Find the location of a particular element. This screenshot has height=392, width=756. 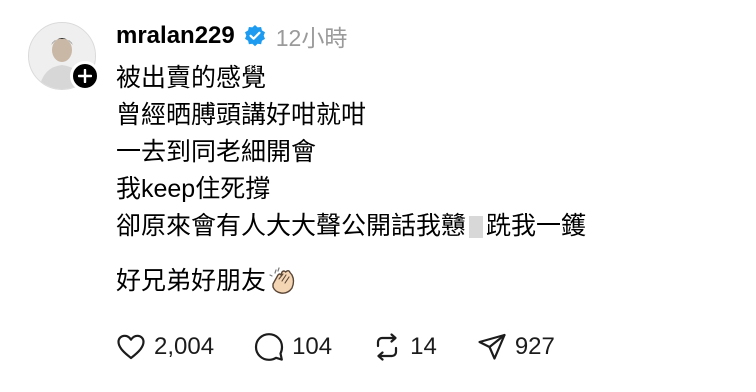

post-line-2: 曾經晒膊頭講好咁就咁 is located at coordinates (241, 115).